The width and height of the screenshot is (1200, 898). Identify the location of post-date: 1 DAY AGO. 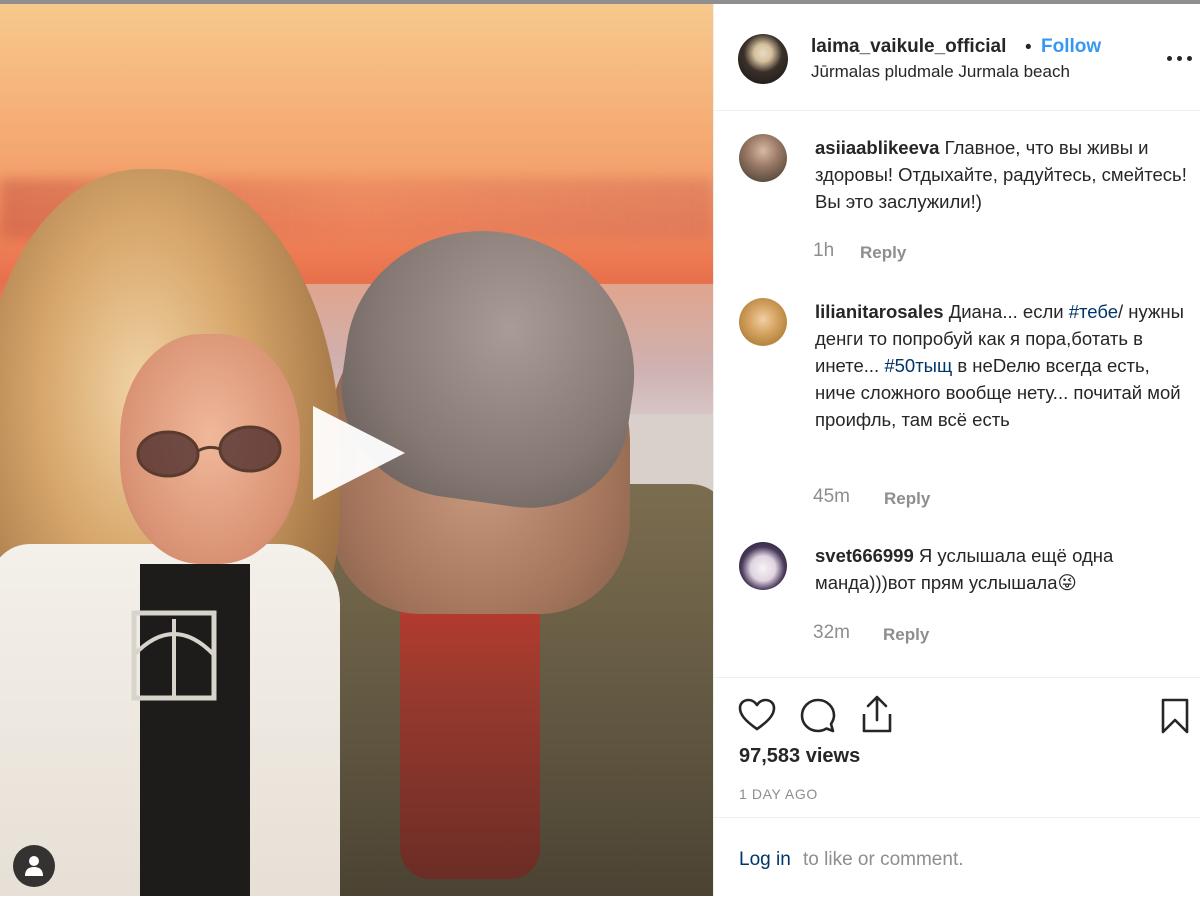
(778, 794).